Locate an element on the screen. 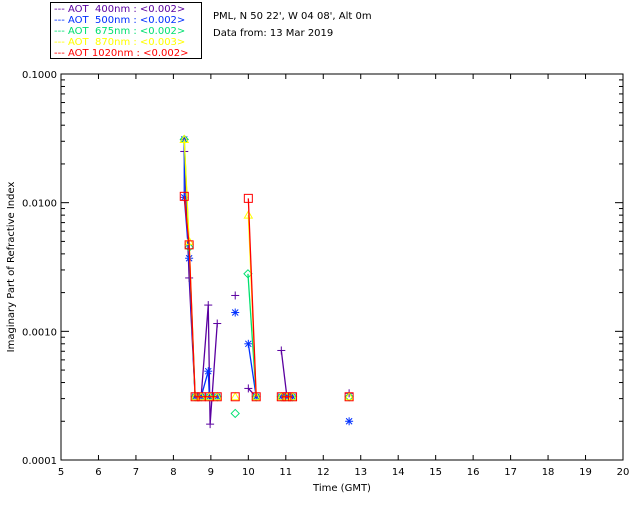  y-tick-label: 0.0100 is located at coordinates (39, 204).